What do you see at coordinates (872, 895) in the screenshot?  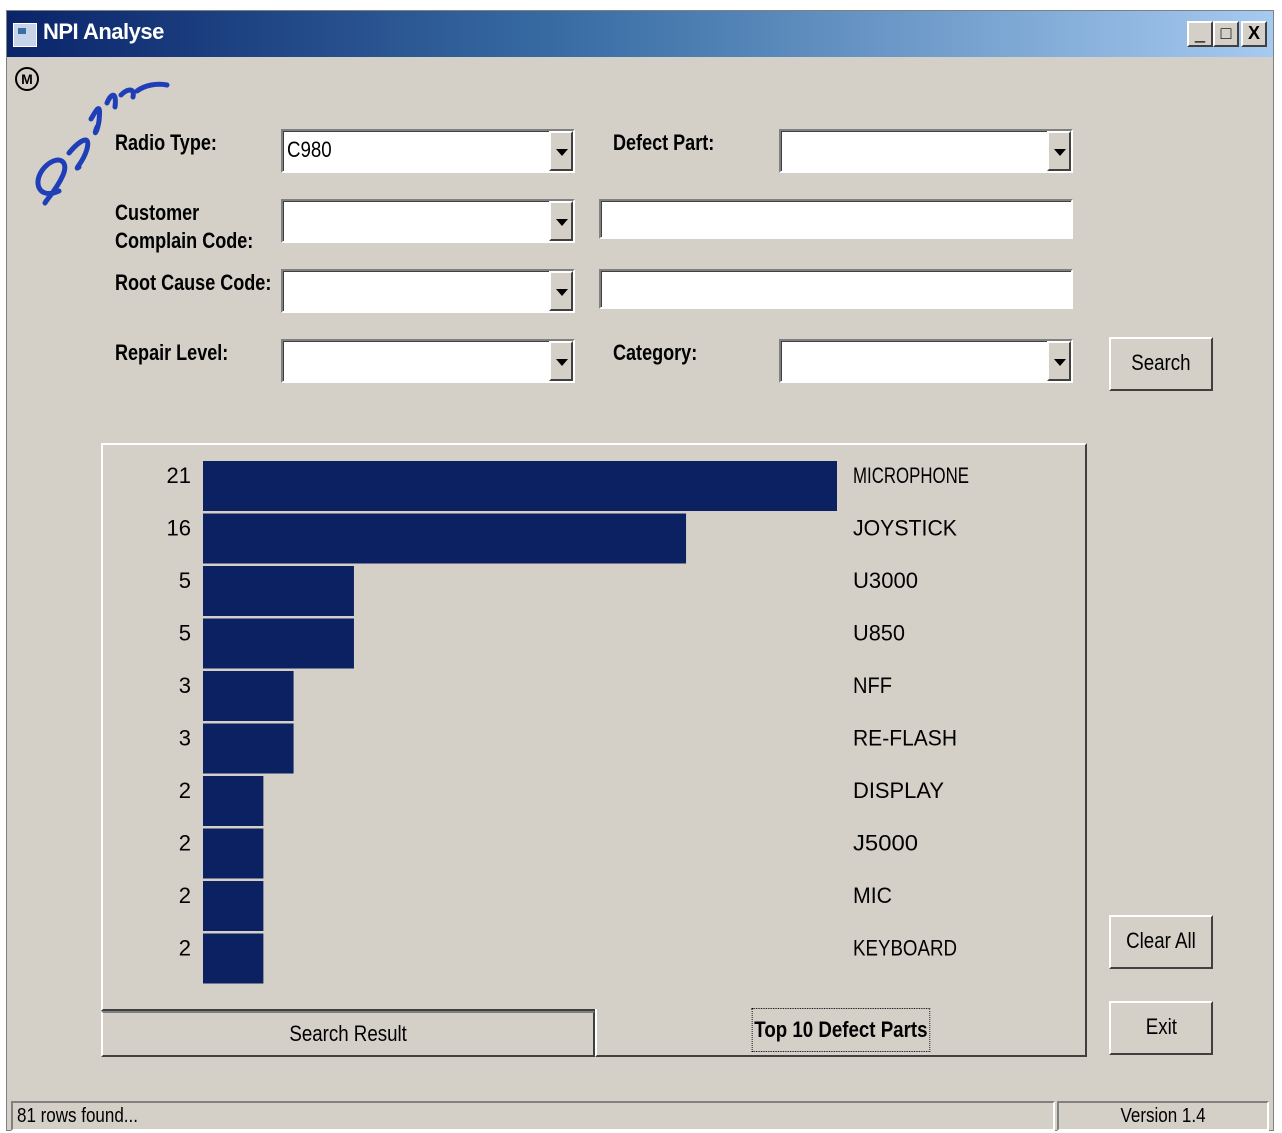 I see `bar-category-label: MIC` at bounding box center [872, 895].